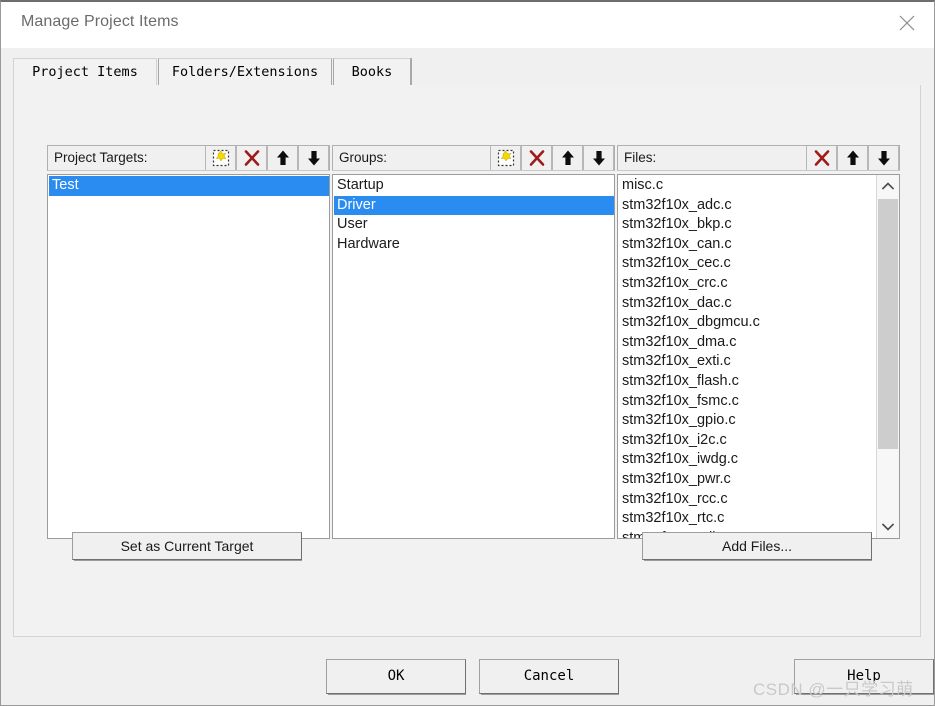 Image resolution: width=935 pixels, height=706 pixels. I want to click on files-scroll-down-button, so click(888, 527).